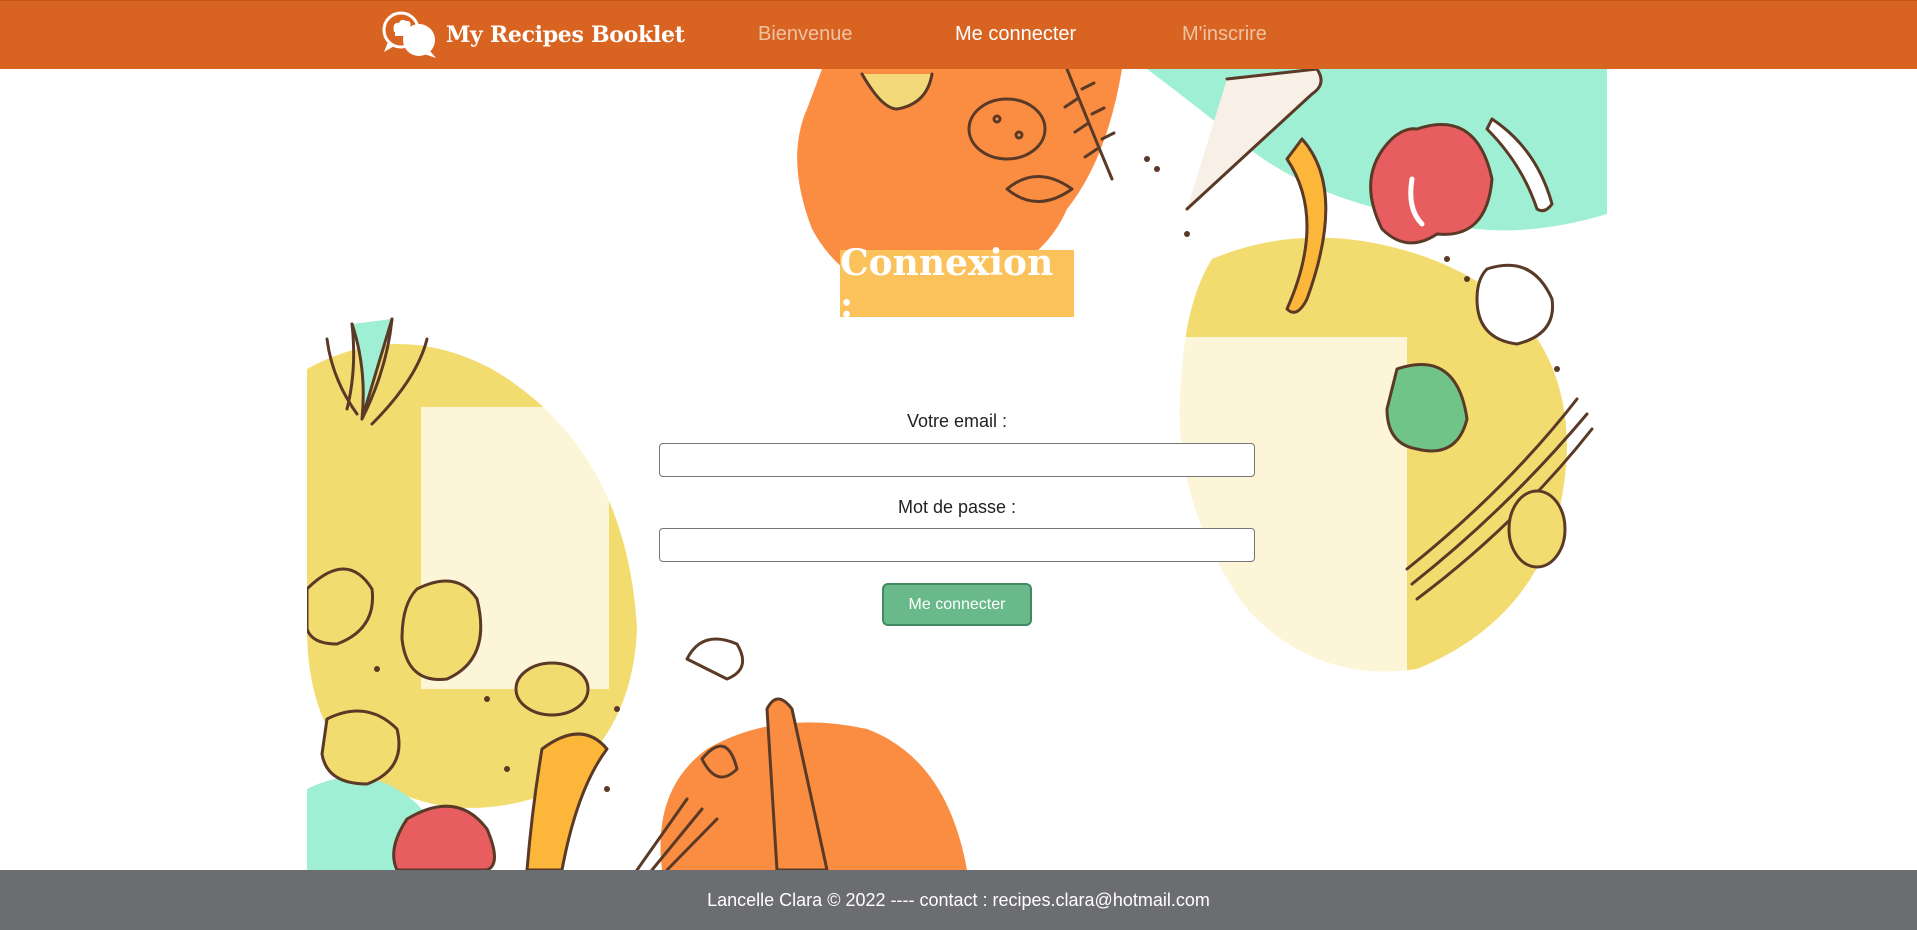 This screenshot has height=930, width=1917. Describe the element at coordinates (957, 604) in the screenshot. I see `login-submit-button: Me connecter` at that location.